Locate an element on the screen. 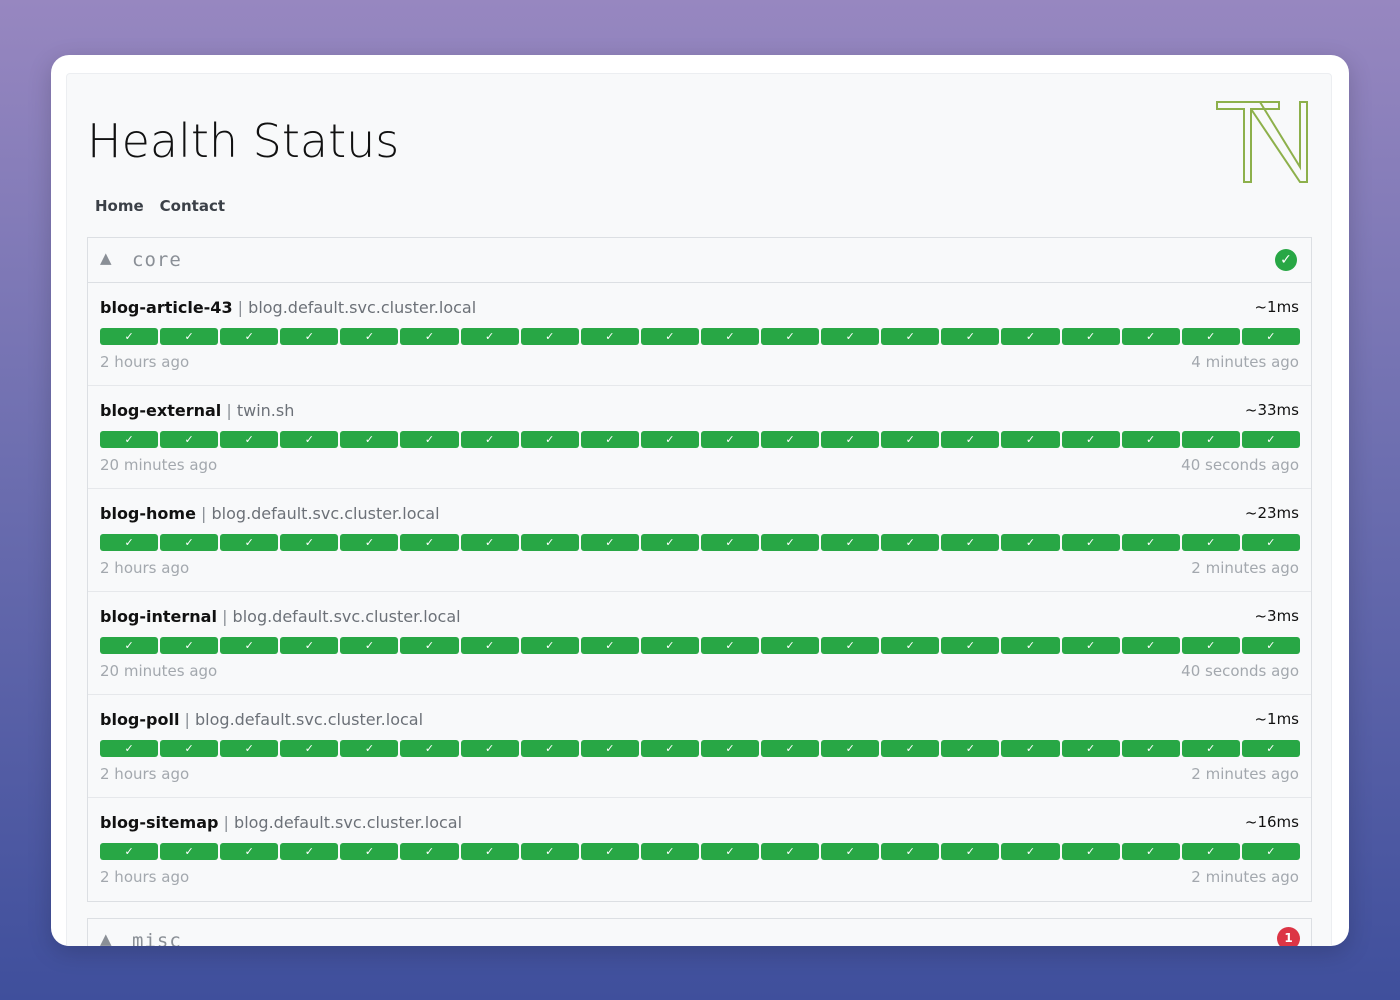 The height and width of the screenshot is (1000, 1400). endpoint-name: blog-poll is located at coordinates (139, 719).